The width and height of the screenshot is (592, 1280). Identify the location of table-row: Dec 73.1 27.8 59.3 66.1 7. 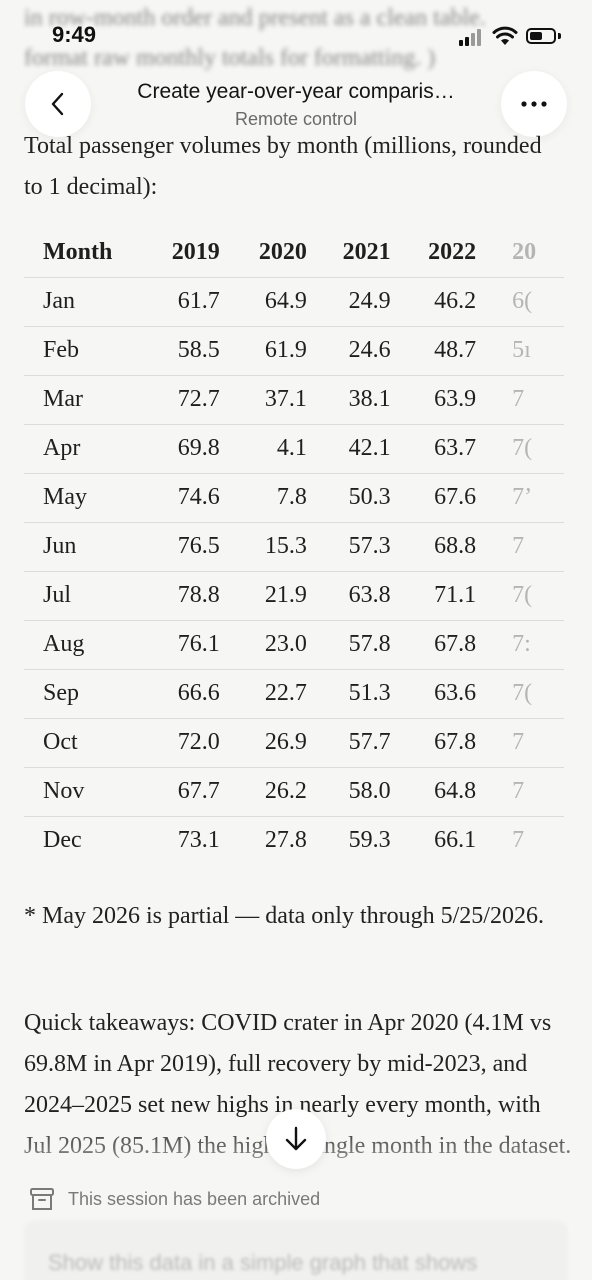
(294, 840).